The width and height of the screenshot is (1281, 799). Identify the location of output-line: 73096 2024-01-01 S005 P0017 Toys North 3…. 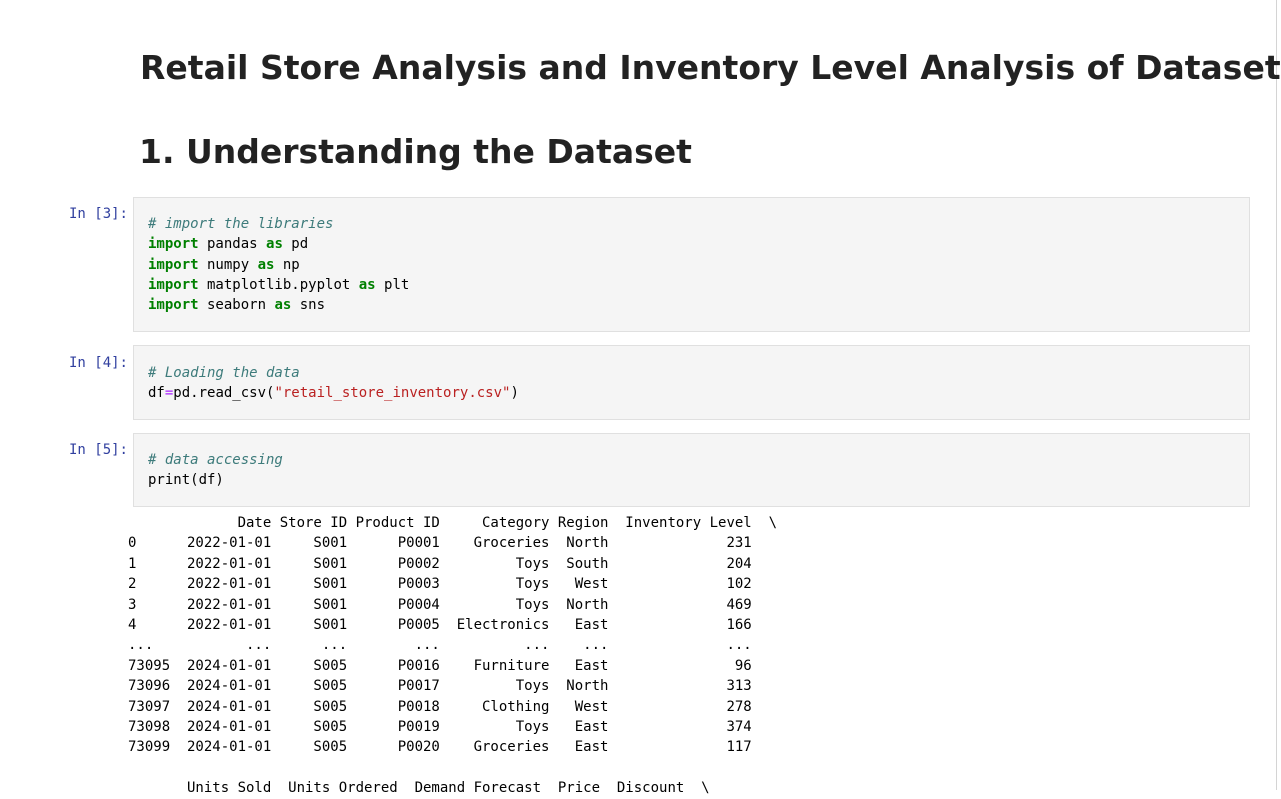
(453, 686).